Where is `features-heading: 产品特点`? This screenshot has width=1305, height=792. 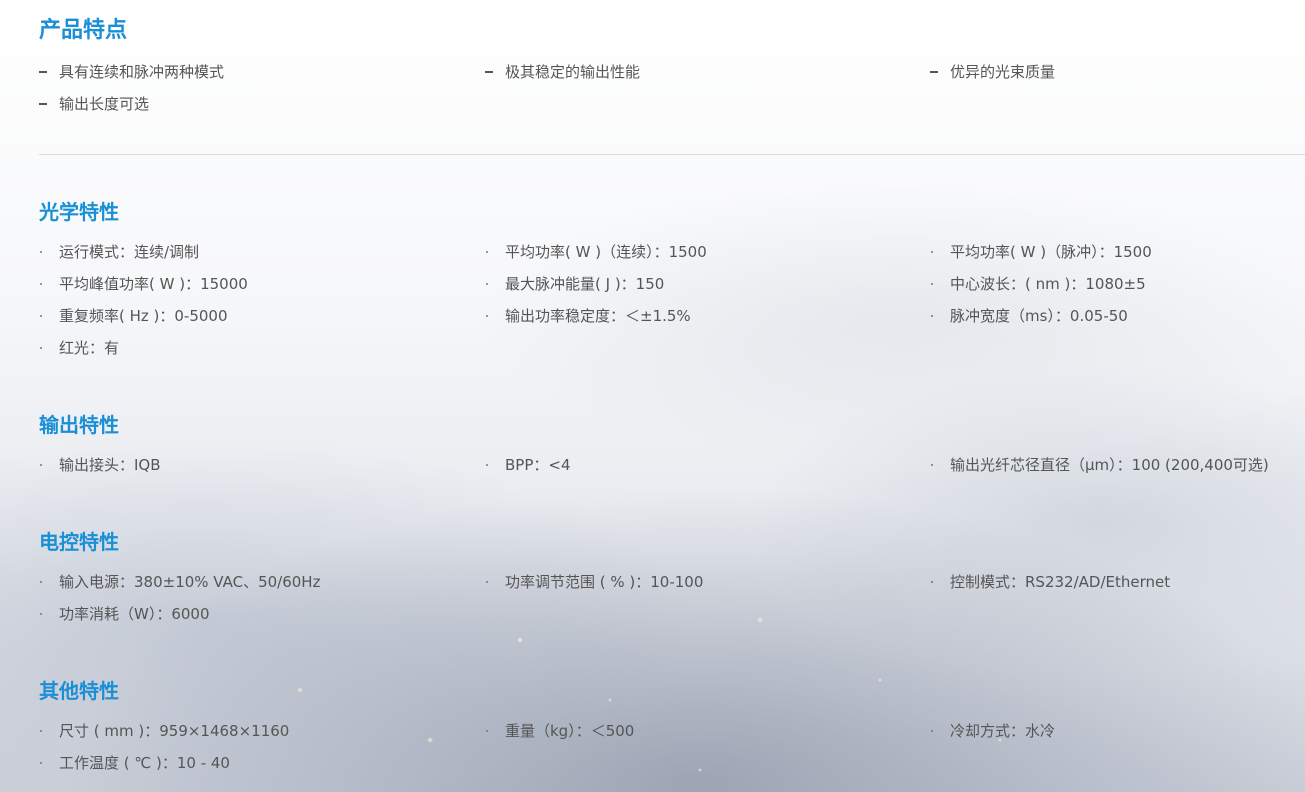
features-heading: 产品特点 is located at coordinates (83, 30).